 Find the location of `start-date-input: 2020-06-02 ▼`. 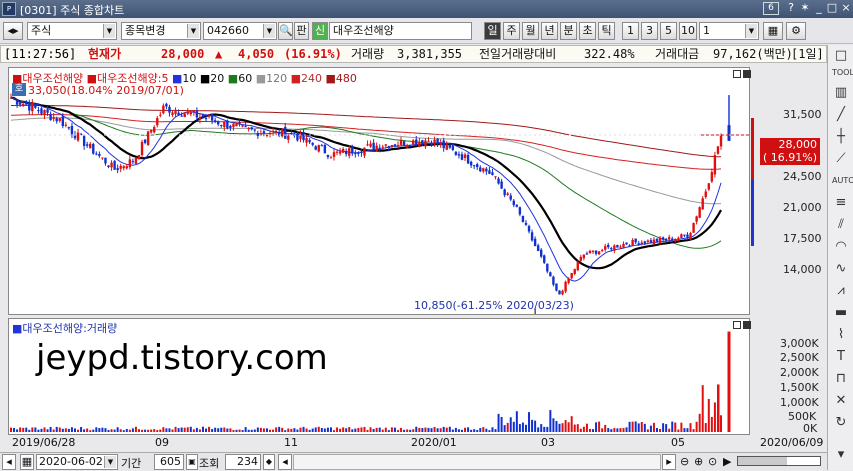

start-date-input: 2020-06-02 ▼ is located at coordinates (77, 462).